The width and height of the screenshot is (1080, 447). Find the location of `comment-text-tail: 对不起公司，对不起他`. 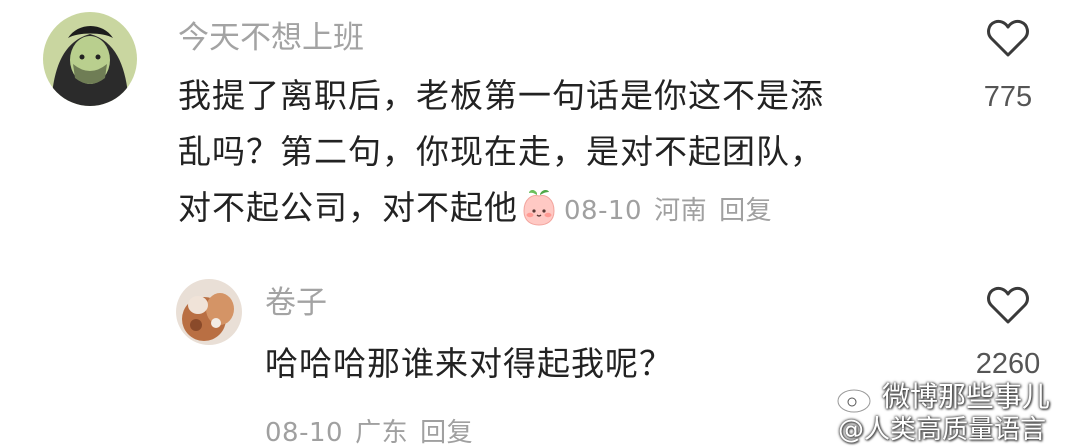

comment-text-tail: 对不起公司，对不起他 is located at coordinates (348, 207).